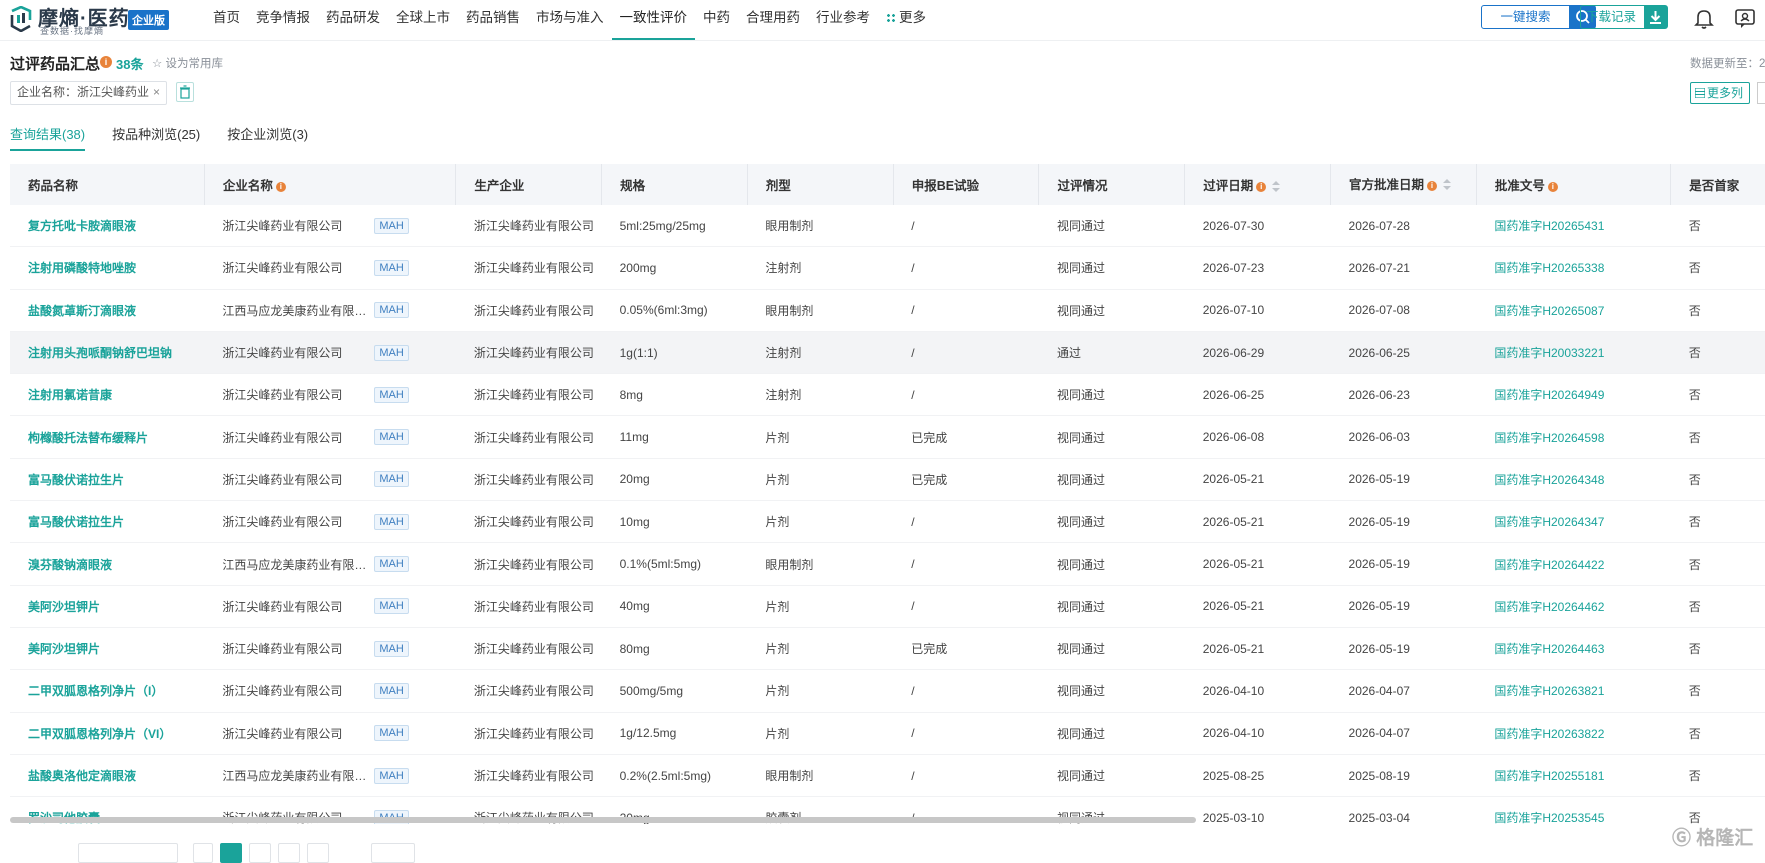  Describe the element at coordinates (820, 184) in the screenshot. I see `column-header: 剂型` at that location.